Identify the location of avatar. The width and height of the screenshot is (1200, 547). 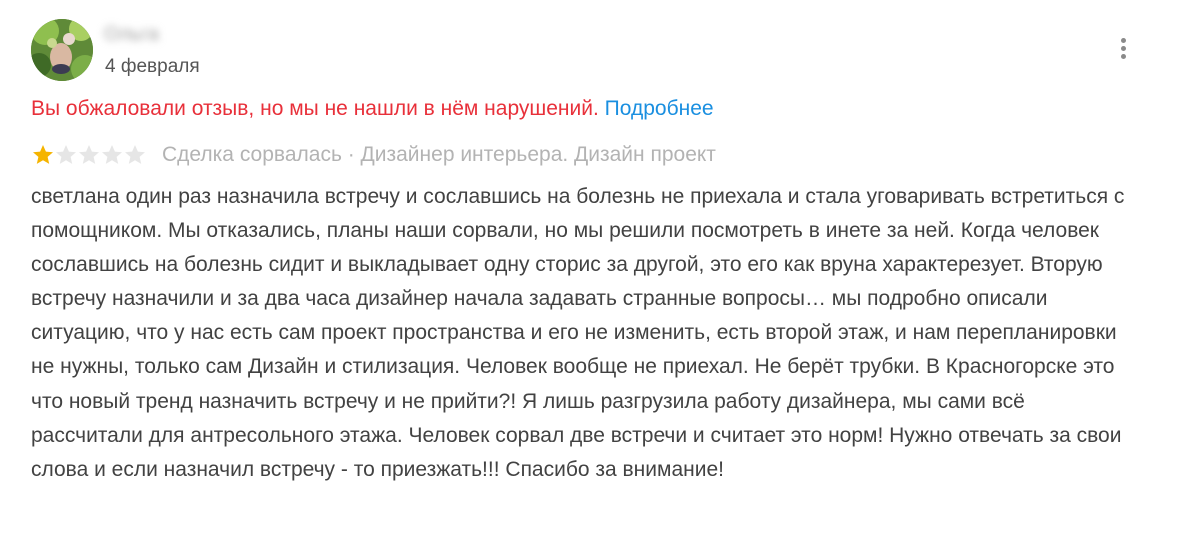
(62, 50).